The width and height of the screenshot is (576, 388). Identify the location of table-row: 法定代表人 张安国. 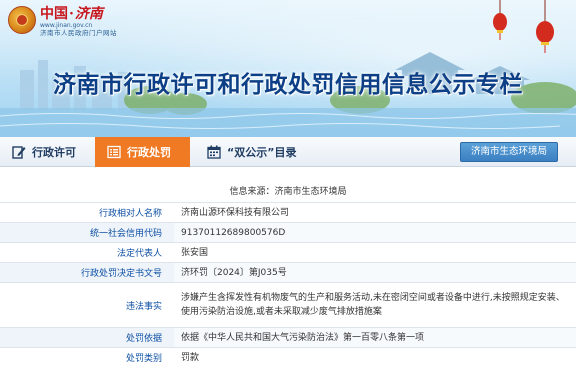
(288, 252).